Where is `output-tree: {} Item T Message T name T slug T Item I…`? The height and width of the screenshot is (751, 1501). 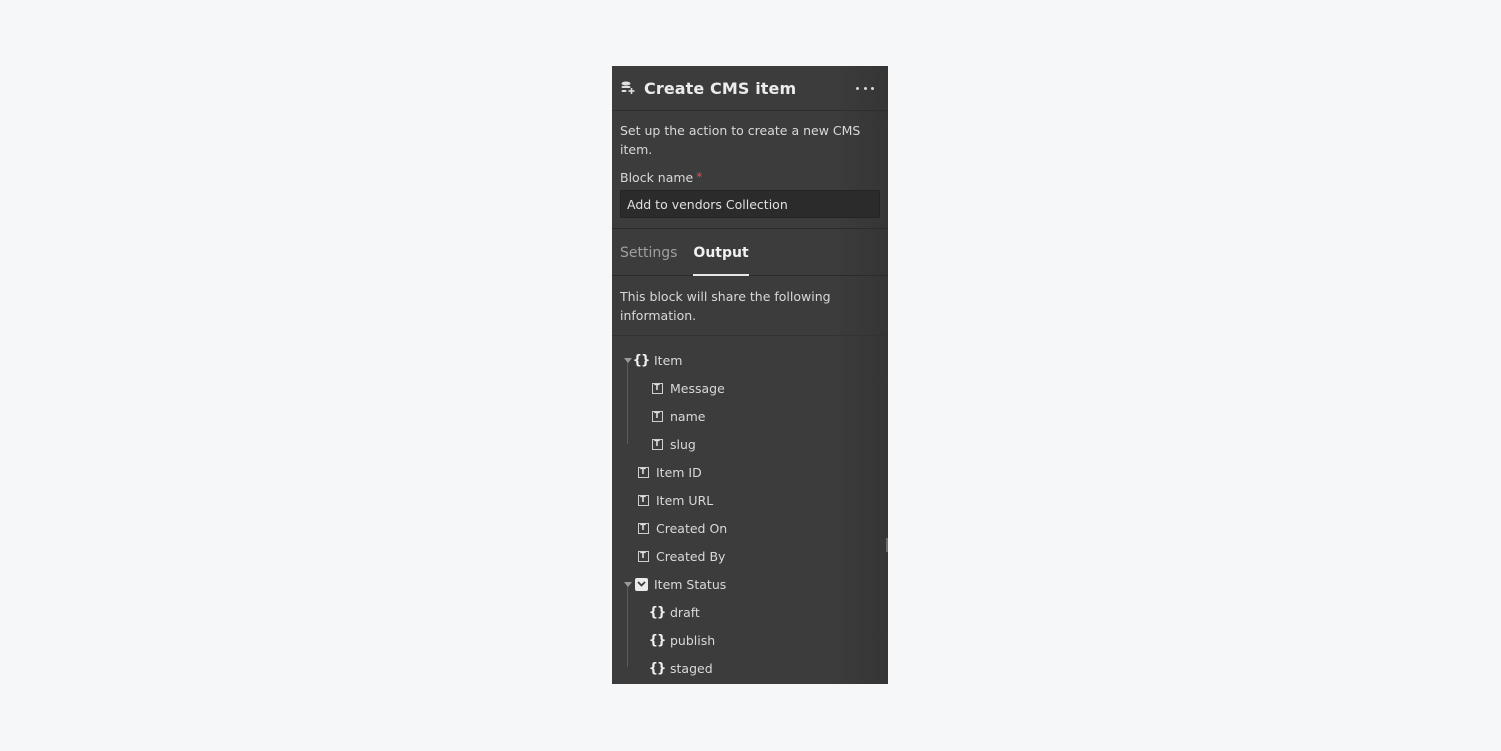
output-tree: {} Item T Message T name T slug T Item I… is located at coordinates (750, 509).